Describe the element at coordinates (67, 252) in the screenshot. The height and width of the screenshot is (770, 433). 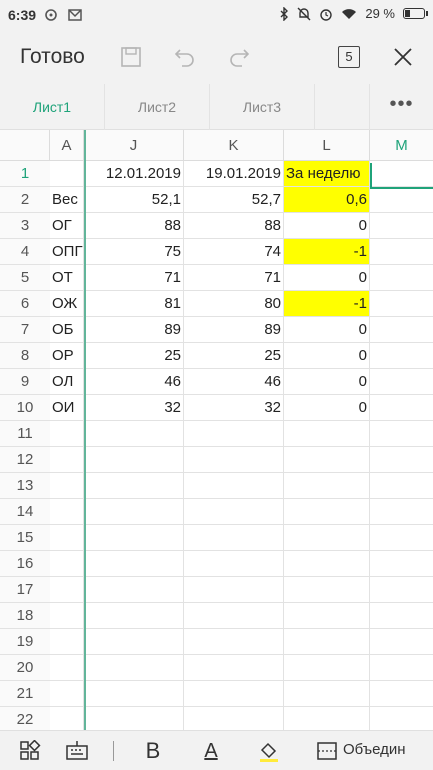
I see `cell-a4: ОПГ` at that location.